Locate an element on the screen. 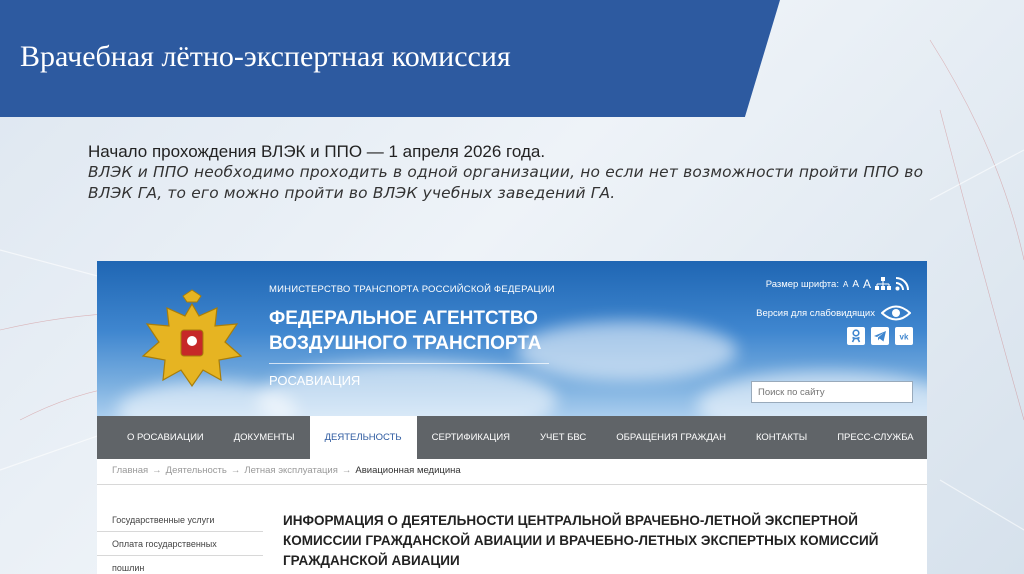  font-size-large-button: А is located at coordinates (867, 284).